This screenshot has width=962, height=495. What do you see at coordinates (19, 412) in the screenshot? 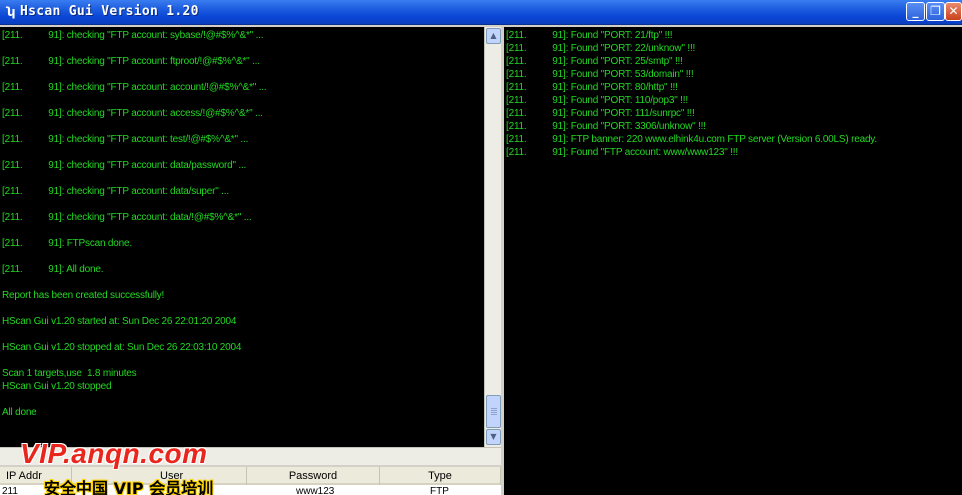
I see `log-line: All done` at bounding box center [19, 412].